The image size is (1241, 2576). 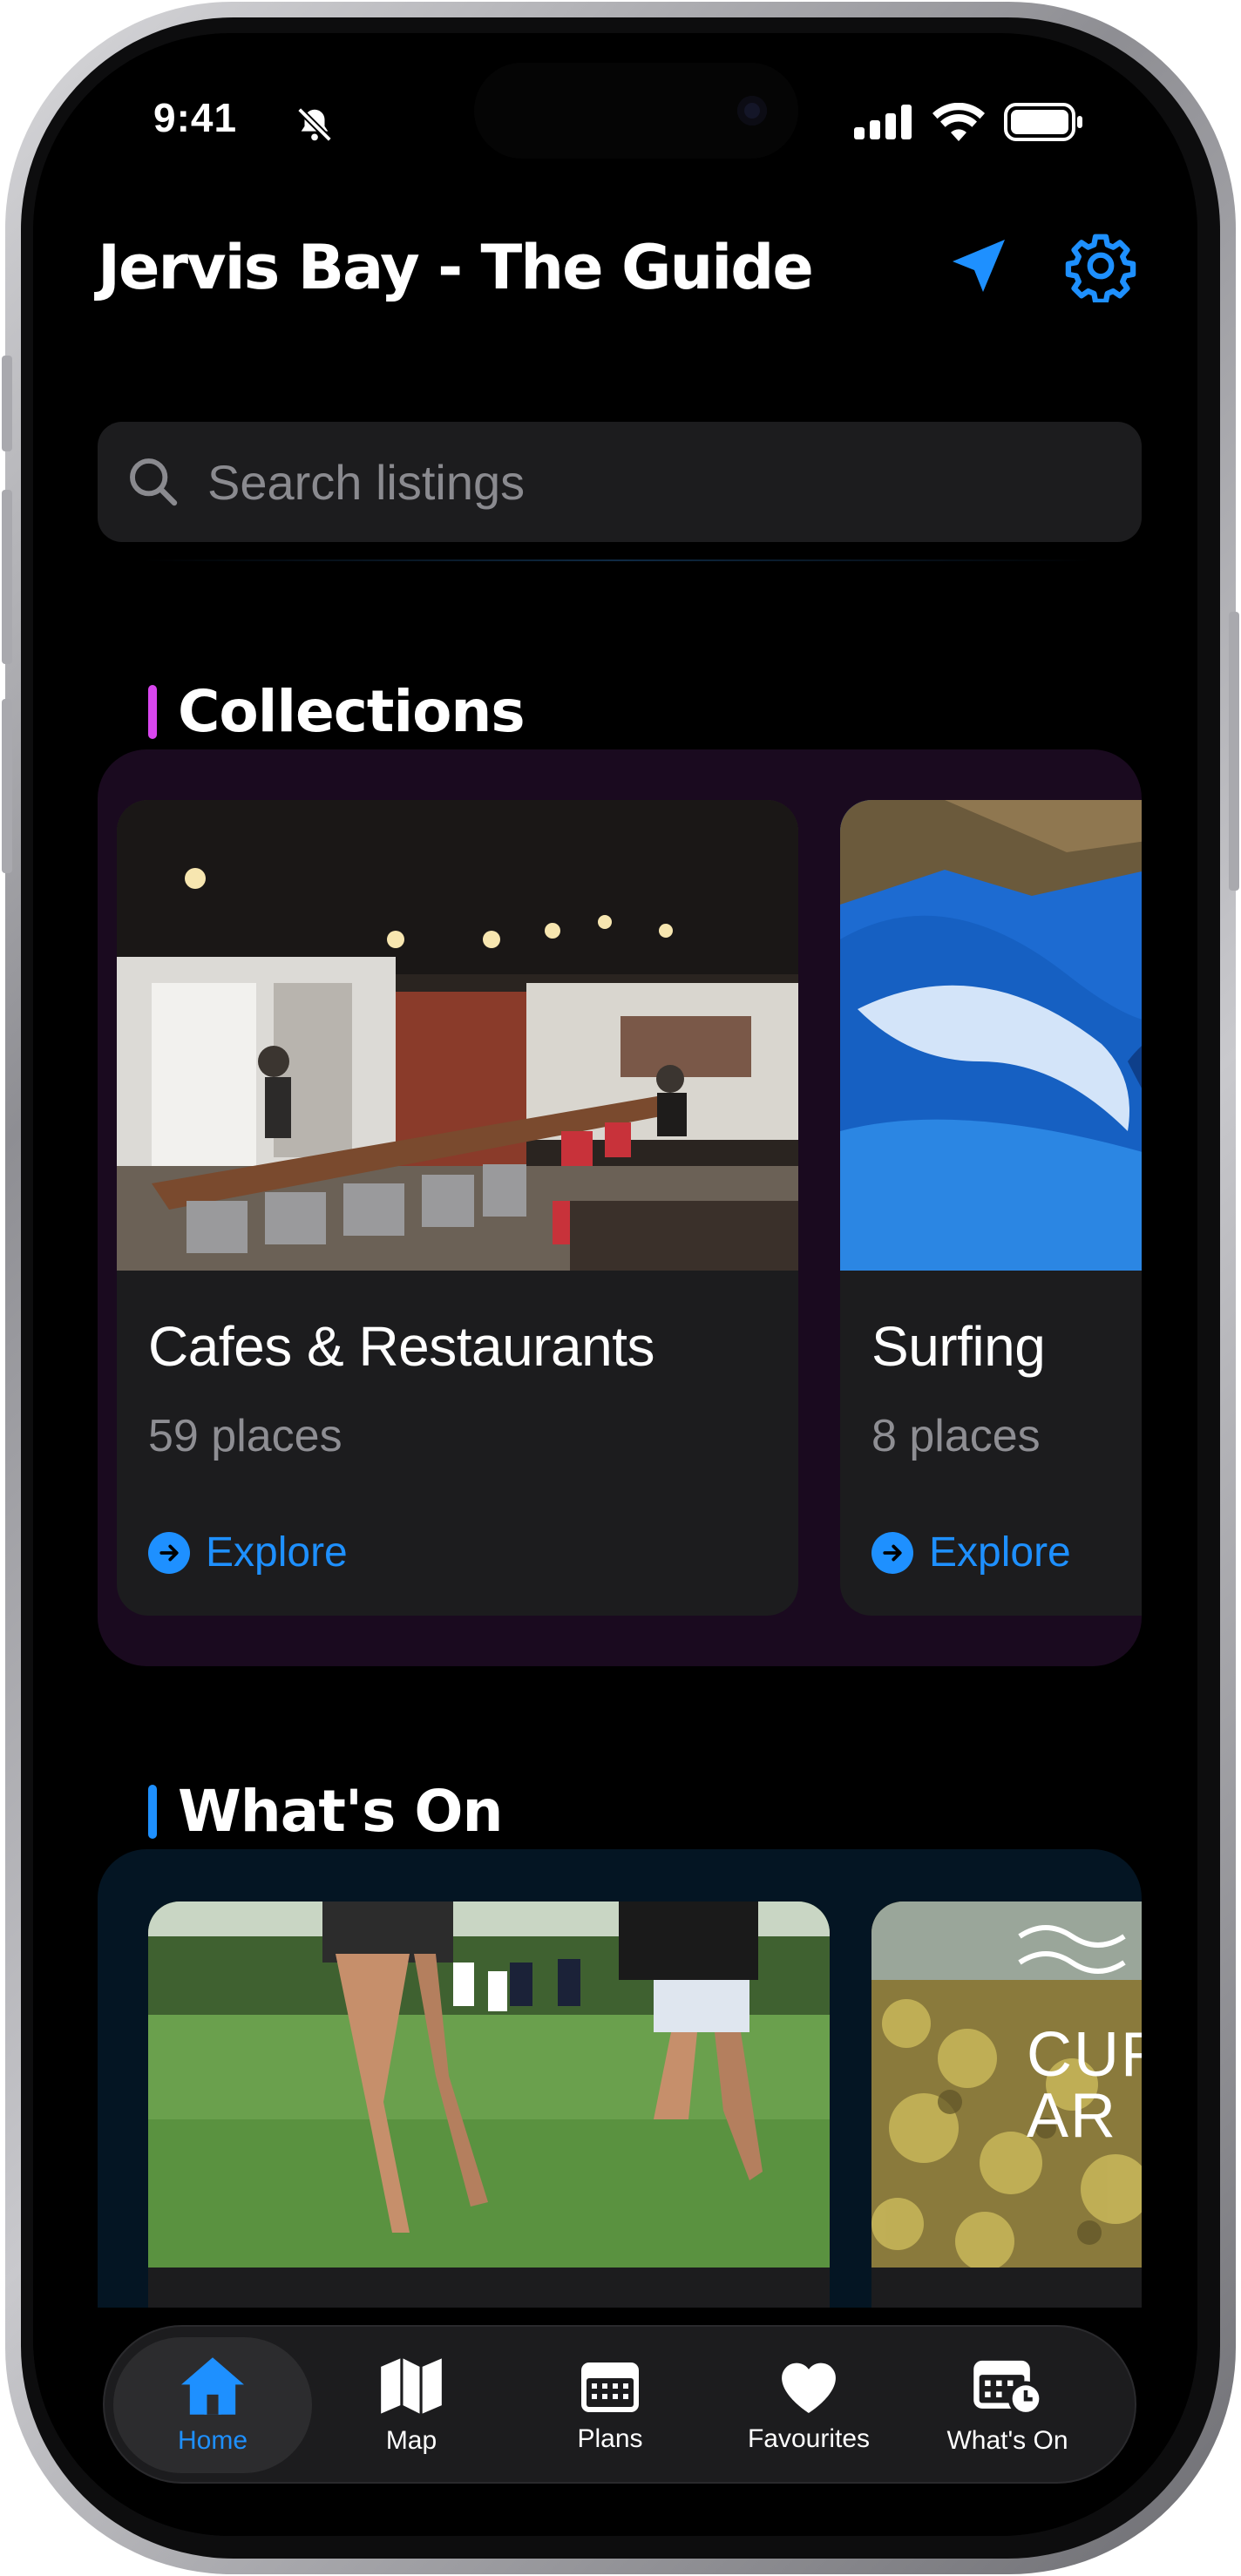 What do you see at coordinates (618, 560) in the screenshot?
I see `header-divider` at bounding box center [618, 560].